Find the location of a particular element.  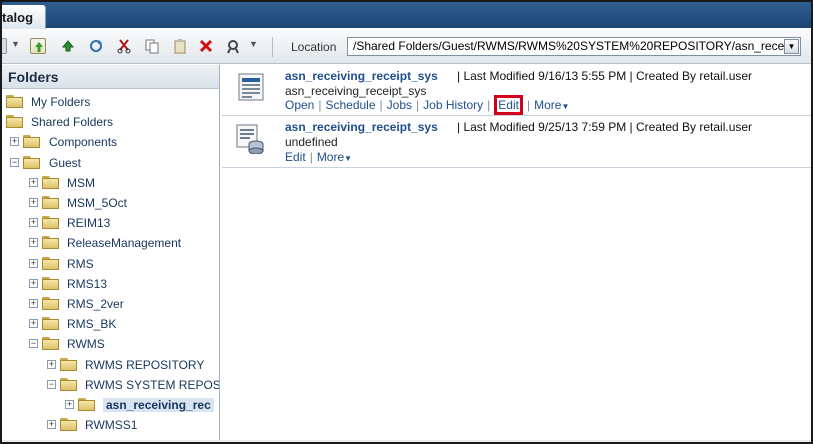

schedule-link: Schedule is located at coordinates (350, 105).